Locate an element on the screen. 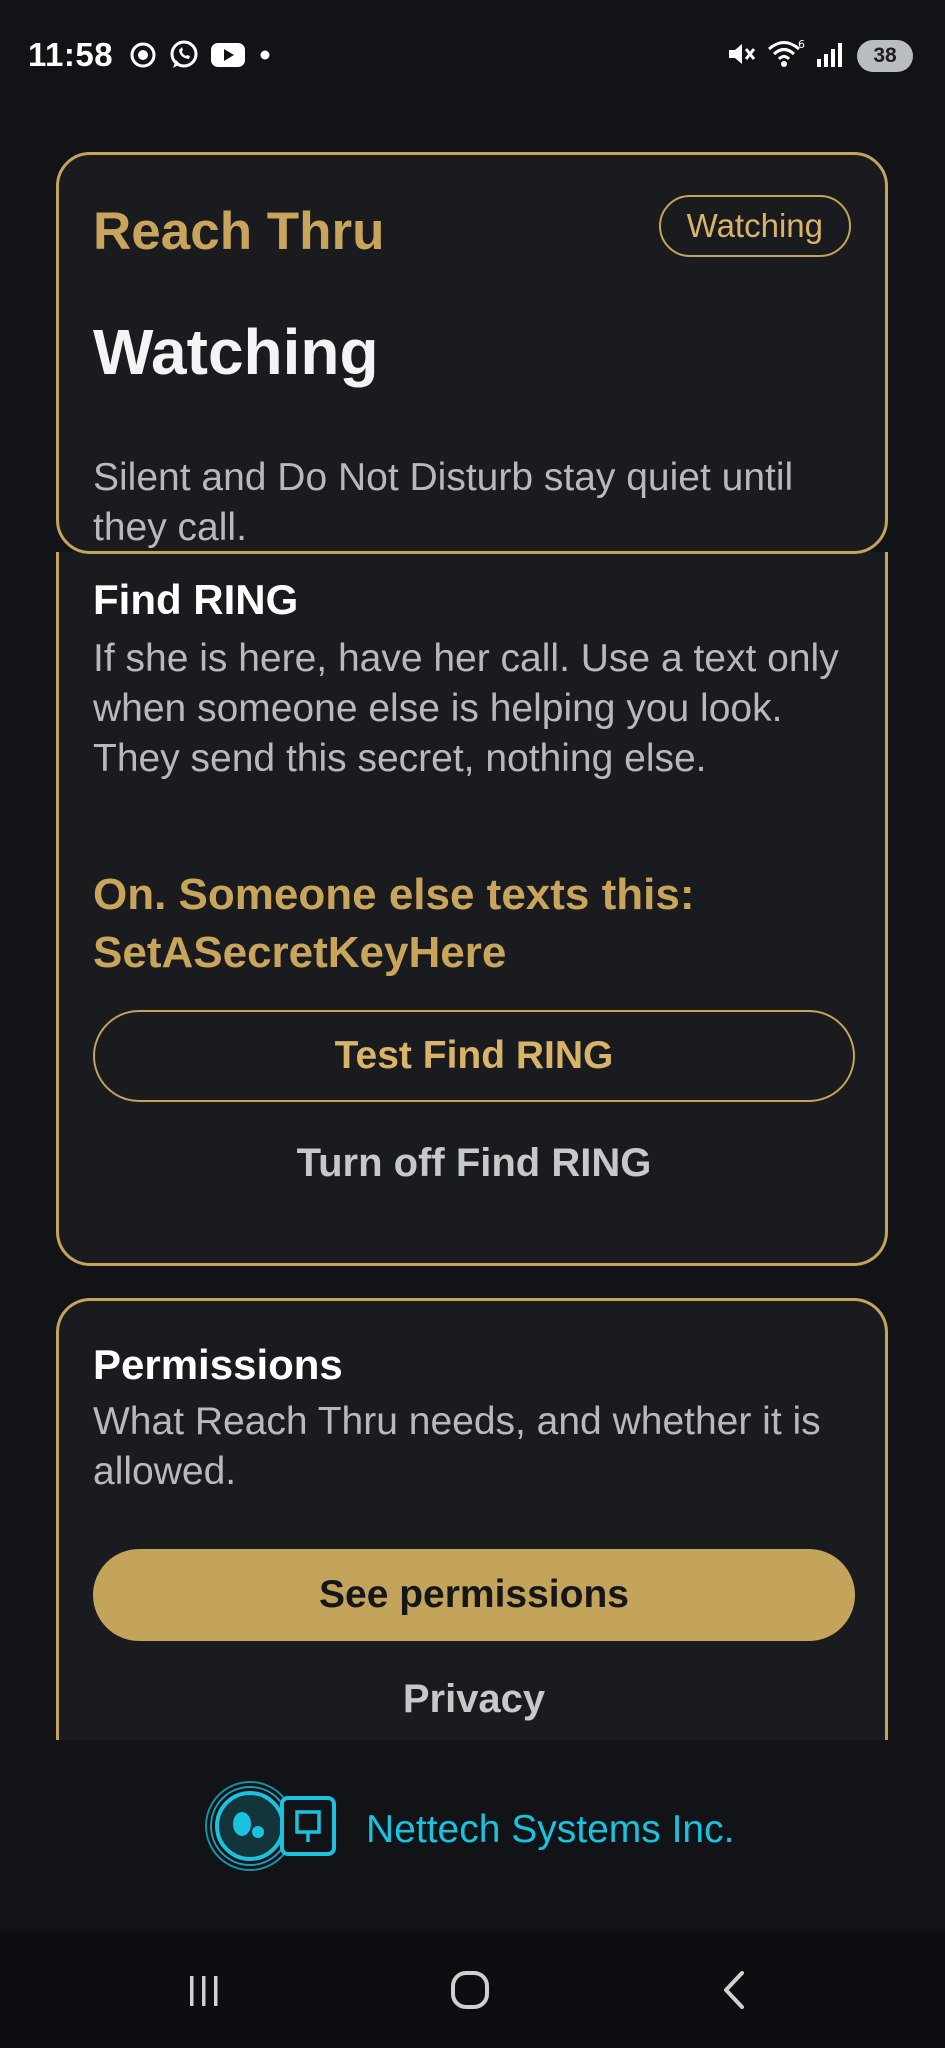  privacy-button: Privacy is located at coordinates (474, 1699).